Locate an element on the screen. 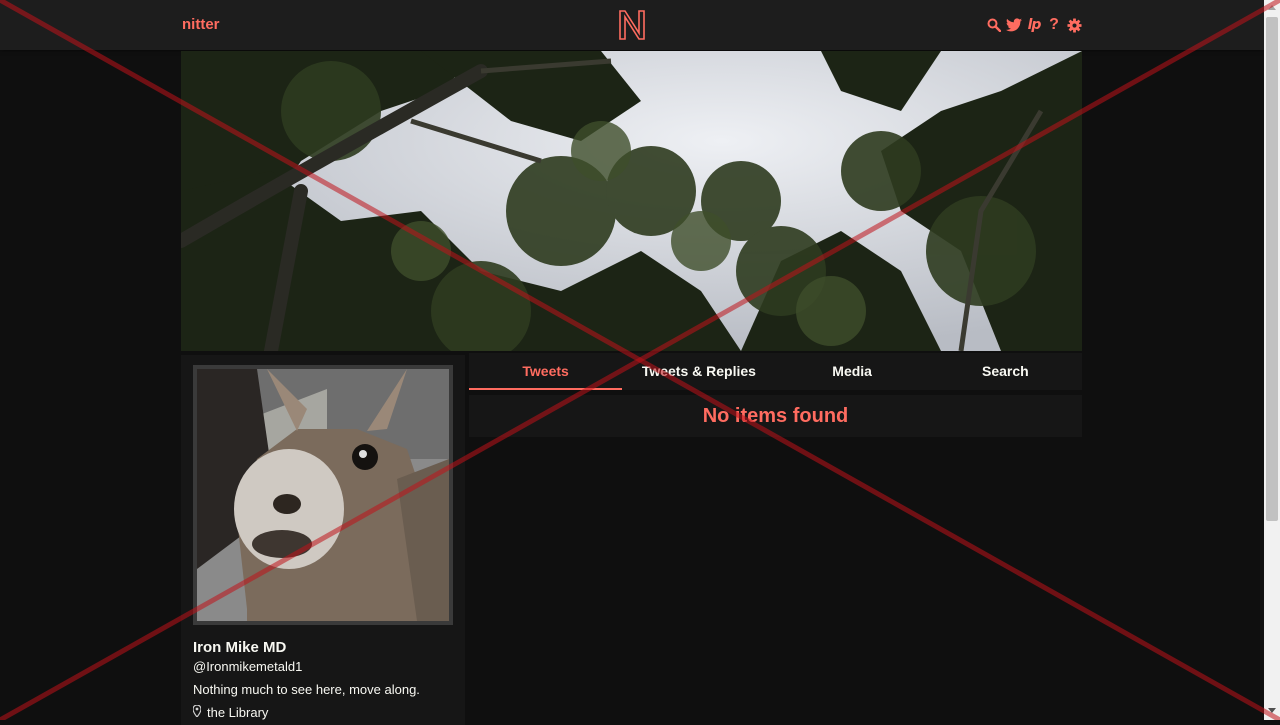 Image resolution: width=1280 pixels, height=725 pixels. location-pin-icon is located at coordinates (197, 712).